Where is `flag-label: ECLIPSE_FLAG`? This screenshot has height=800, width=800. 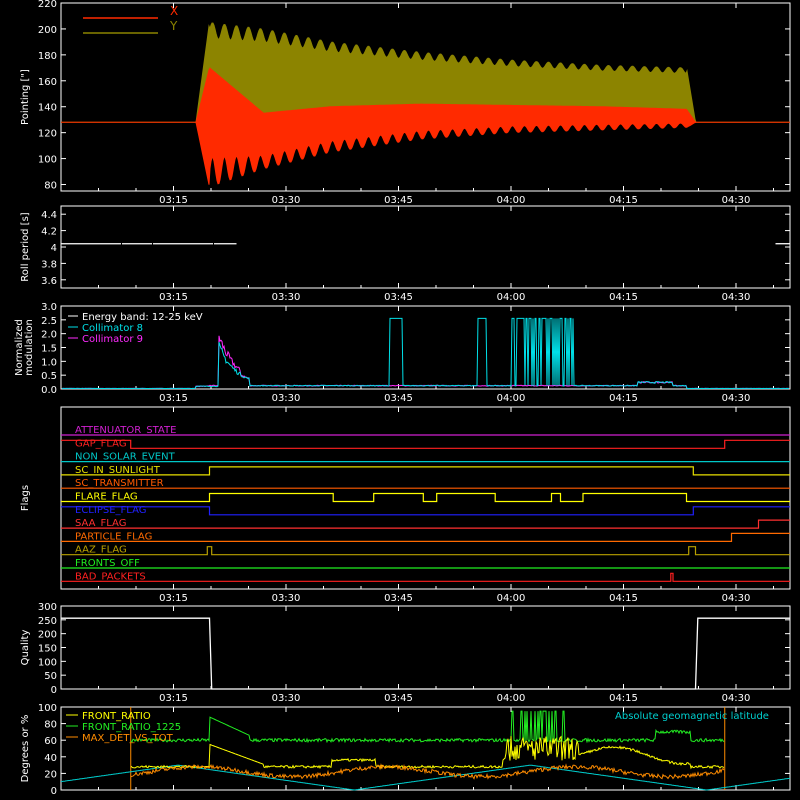 flag-label: ECLIPSE_FLAG is located at coordinates (110, 510).